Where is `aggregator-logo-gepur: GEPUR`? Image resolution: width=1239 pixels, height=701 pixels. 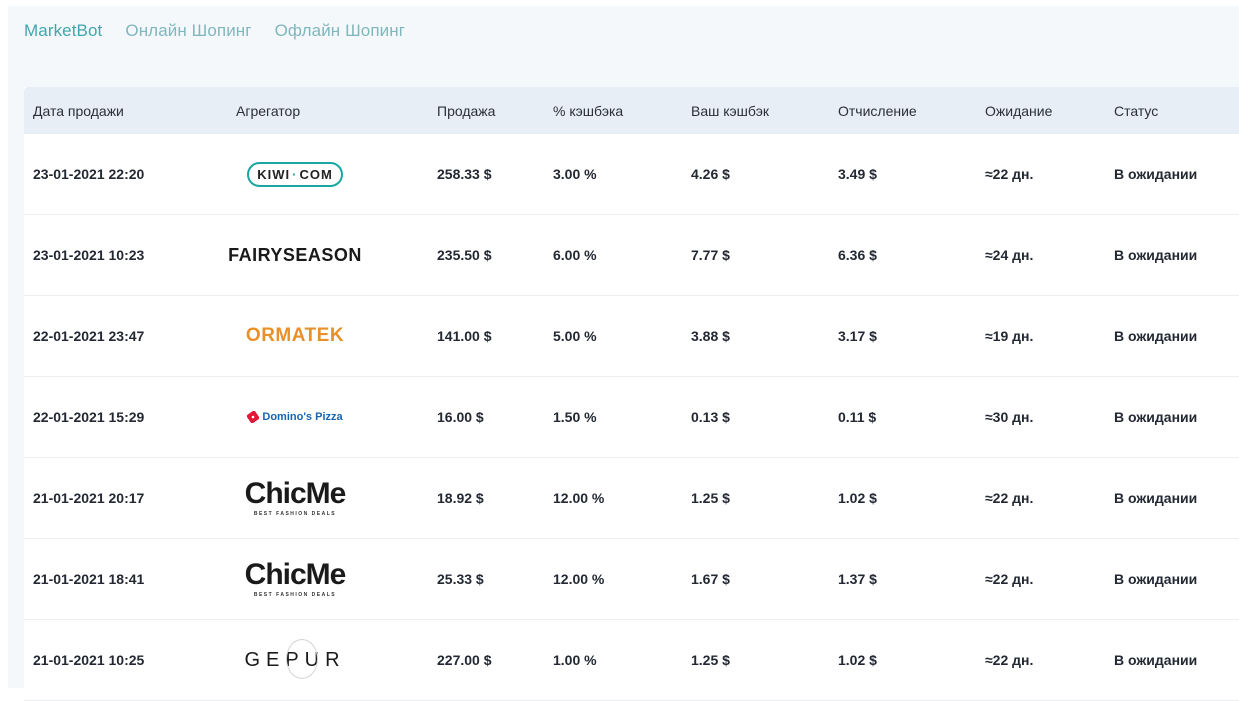 aggregator-logo-gepur: GEPUR is located at coordinates (295, 660).